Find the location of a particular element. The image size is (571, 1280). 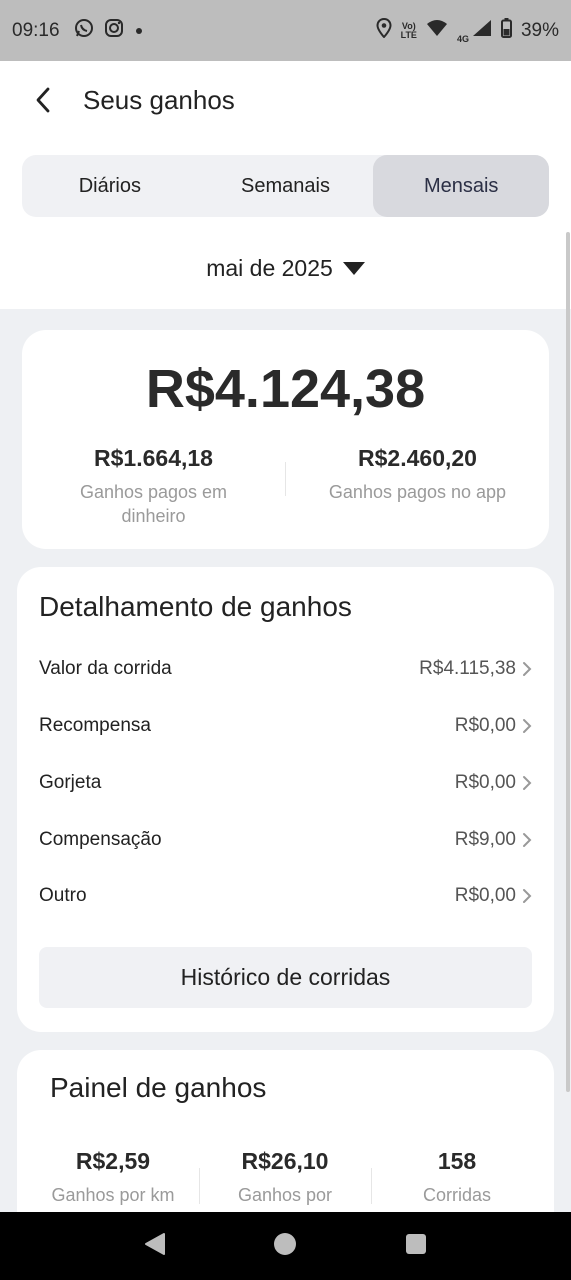

stat-earnings-per-km: R$2,59 Ganhos por km is located at coordinates (113, 1177).